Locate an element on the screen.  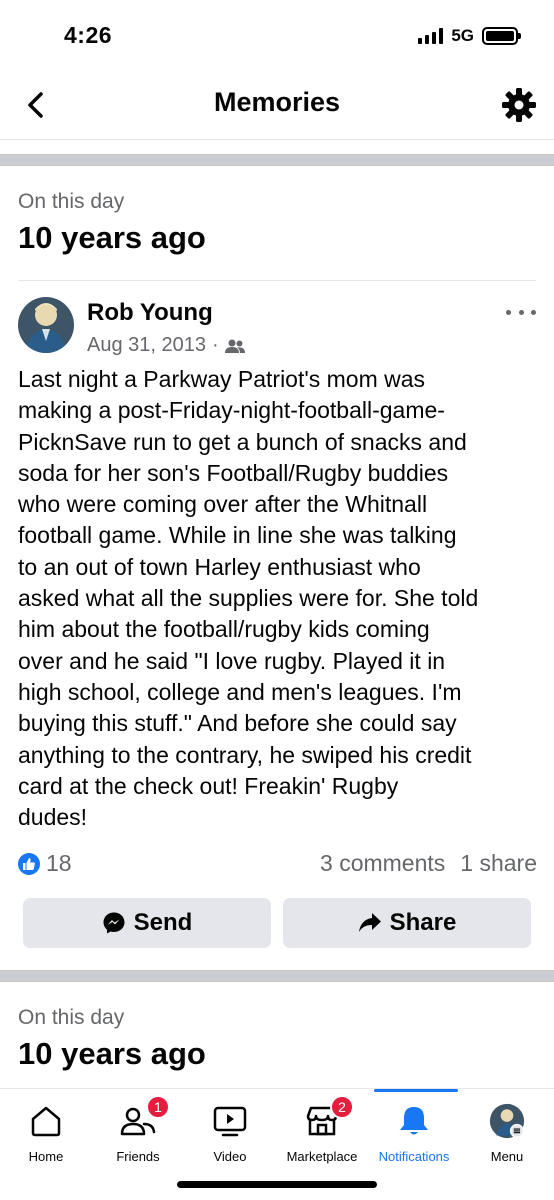
divider is located at coordinates (277, 280).